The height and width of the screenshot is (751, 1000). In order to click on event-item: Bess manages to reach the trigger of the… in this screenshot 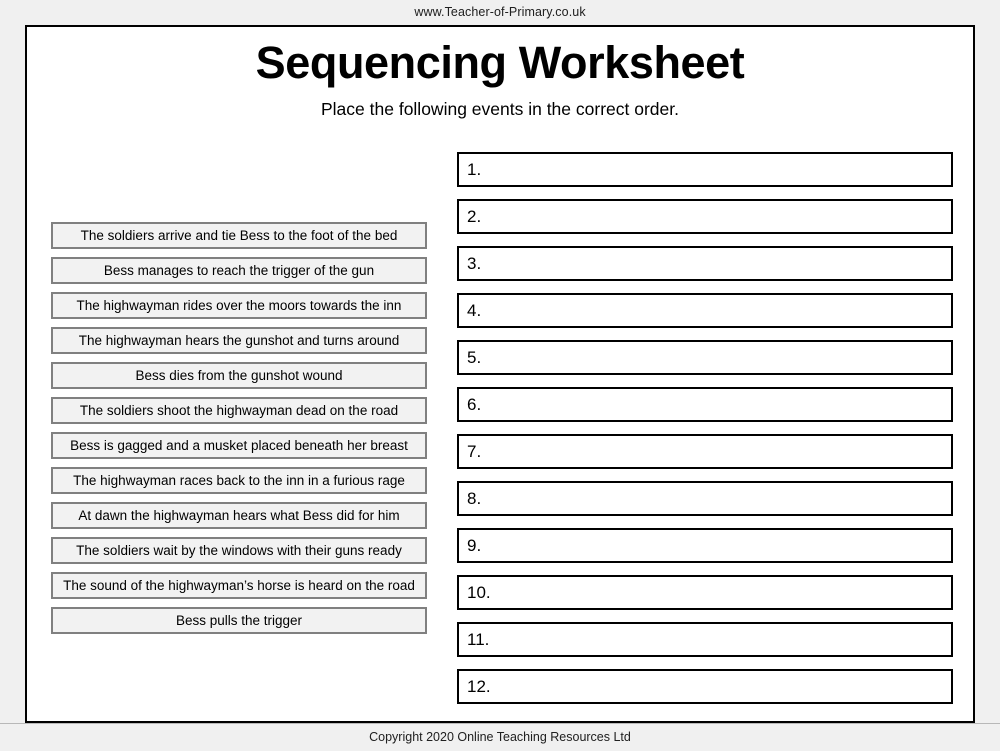, I will do `click(239, 270)`.